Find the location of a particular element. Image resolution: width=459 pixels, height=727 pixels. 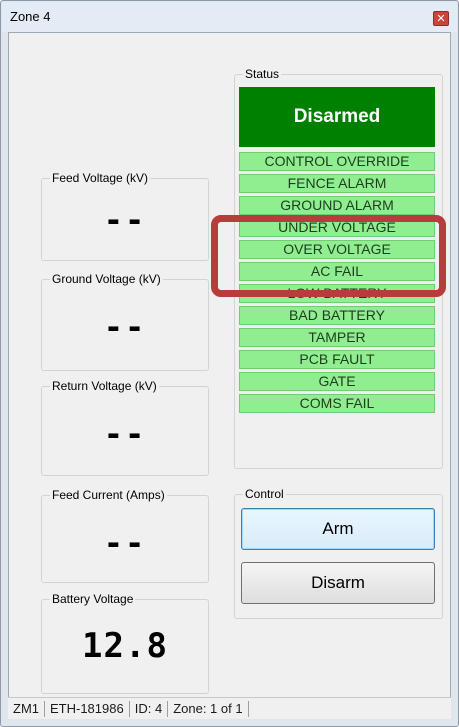

close-icon: ✕ is located at coordinates (441, 18).